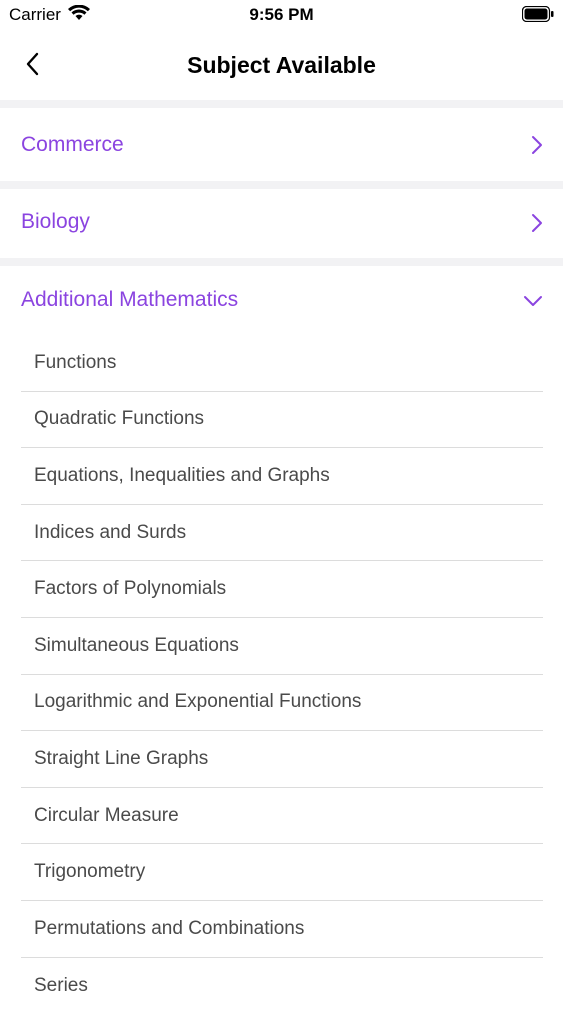 This screenshot has height=1014, width=563. I want to click on status-bar: Carrier 9:56 PM, so click(281, 15).